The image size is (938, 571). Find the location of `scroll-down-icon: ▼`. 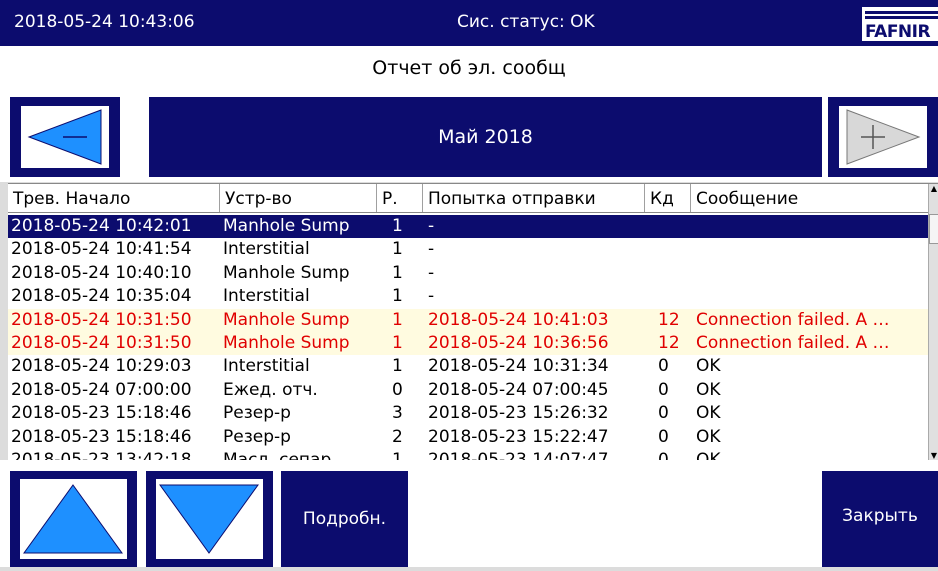

scroll-down-icon: ▼ is located at coordinates (933, 455).